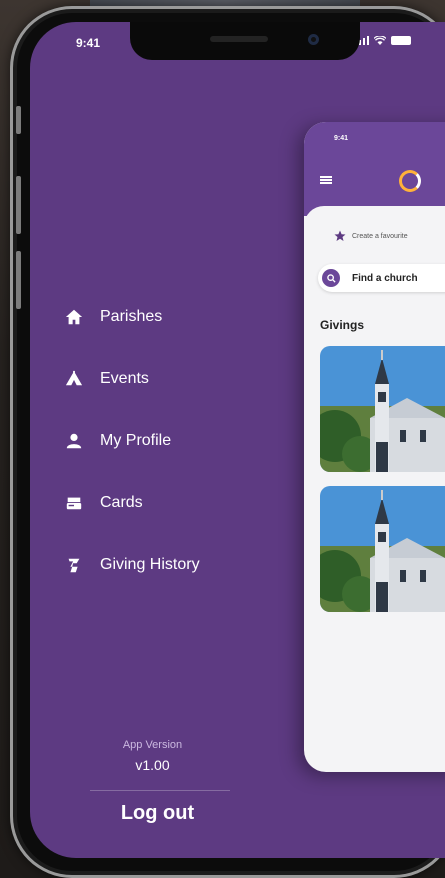 The height and width of the screenshot is (878, 445). I want to click on divider, so click(160, 790).